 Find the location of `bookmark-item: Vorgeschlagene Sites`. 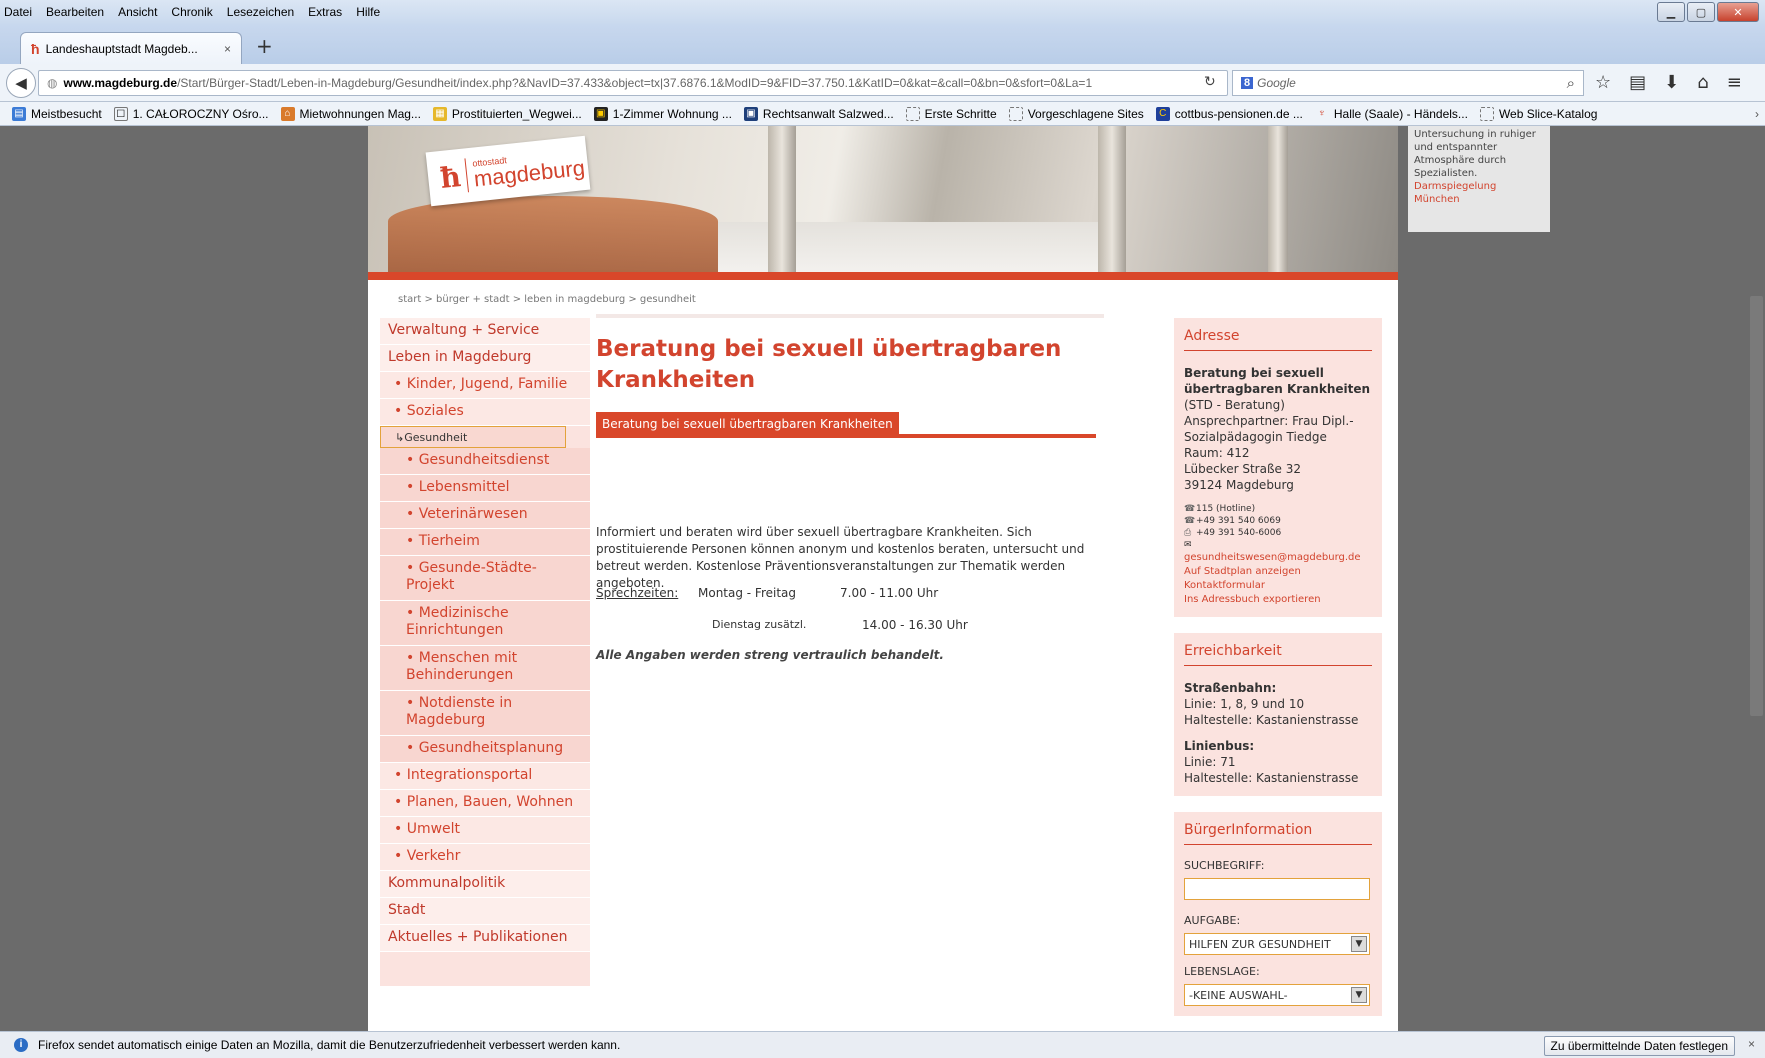

bookmark-item: Vorgeschlagene Sites is located at coordinates (1076, 113).